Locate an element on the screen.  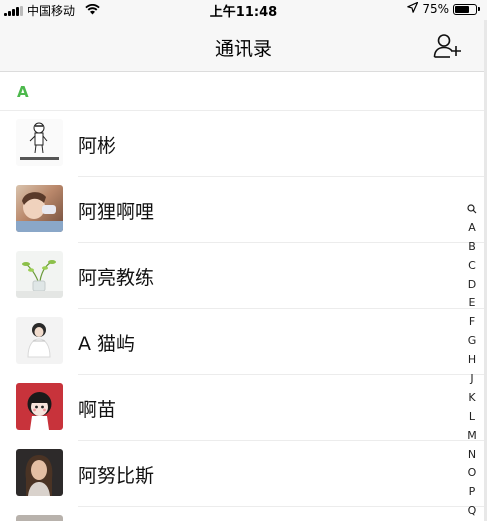
section-header: A is located at coordinates (243, 92).